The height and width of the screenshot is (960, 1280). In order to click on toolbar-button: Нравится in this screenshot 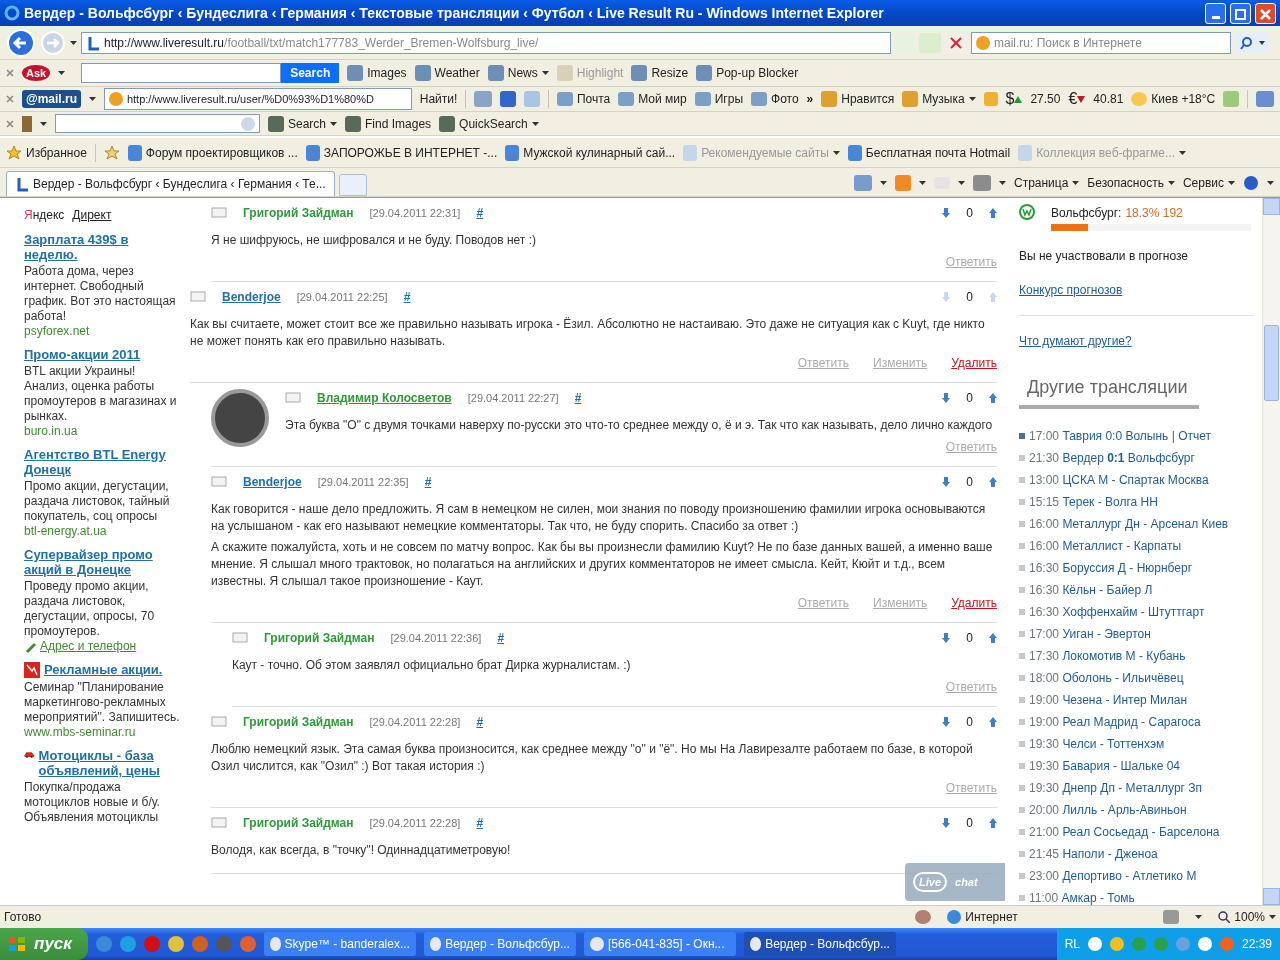, I will do `click(858, 99)`.